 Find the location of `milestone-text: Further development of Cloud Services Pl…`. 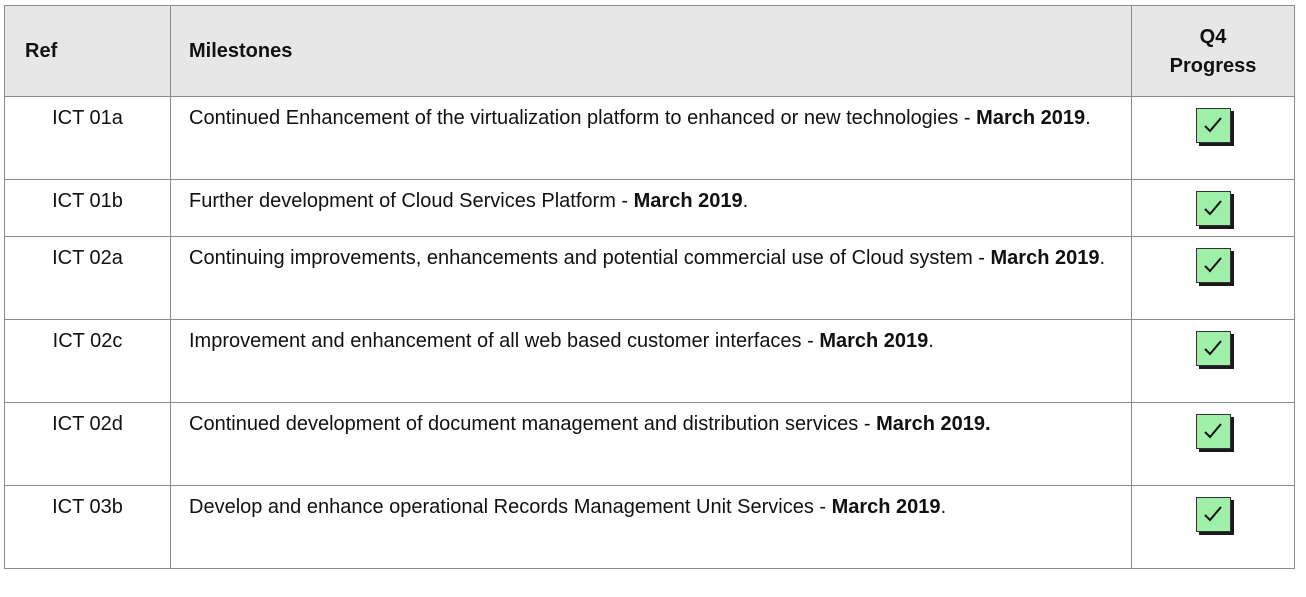

milestone-text: Further development of Cloud Services Pl… is located at coordinates (411, 201).